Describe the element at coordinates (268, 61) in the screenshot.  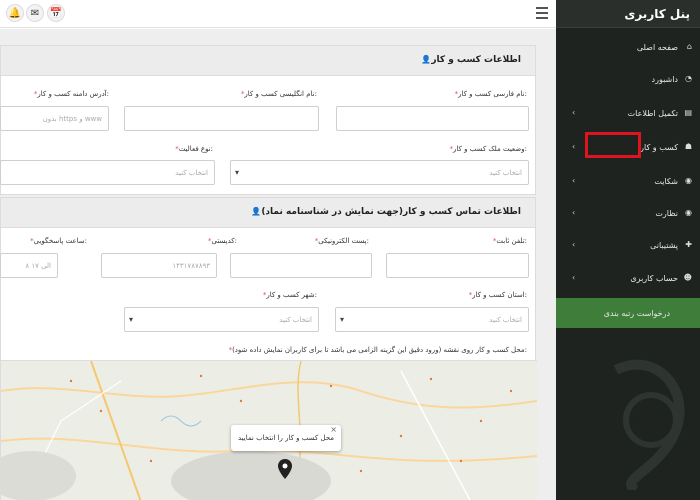
I see `panel-header: اطلاعات کسب و کار` at that location.